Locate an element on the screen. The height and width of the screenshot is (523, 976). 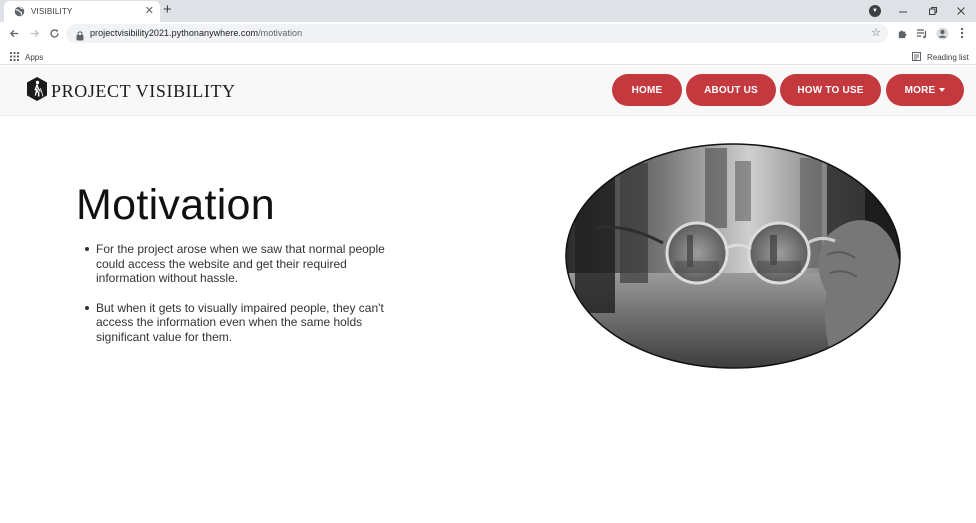
reload-icon is located at coordinates (54, 33).